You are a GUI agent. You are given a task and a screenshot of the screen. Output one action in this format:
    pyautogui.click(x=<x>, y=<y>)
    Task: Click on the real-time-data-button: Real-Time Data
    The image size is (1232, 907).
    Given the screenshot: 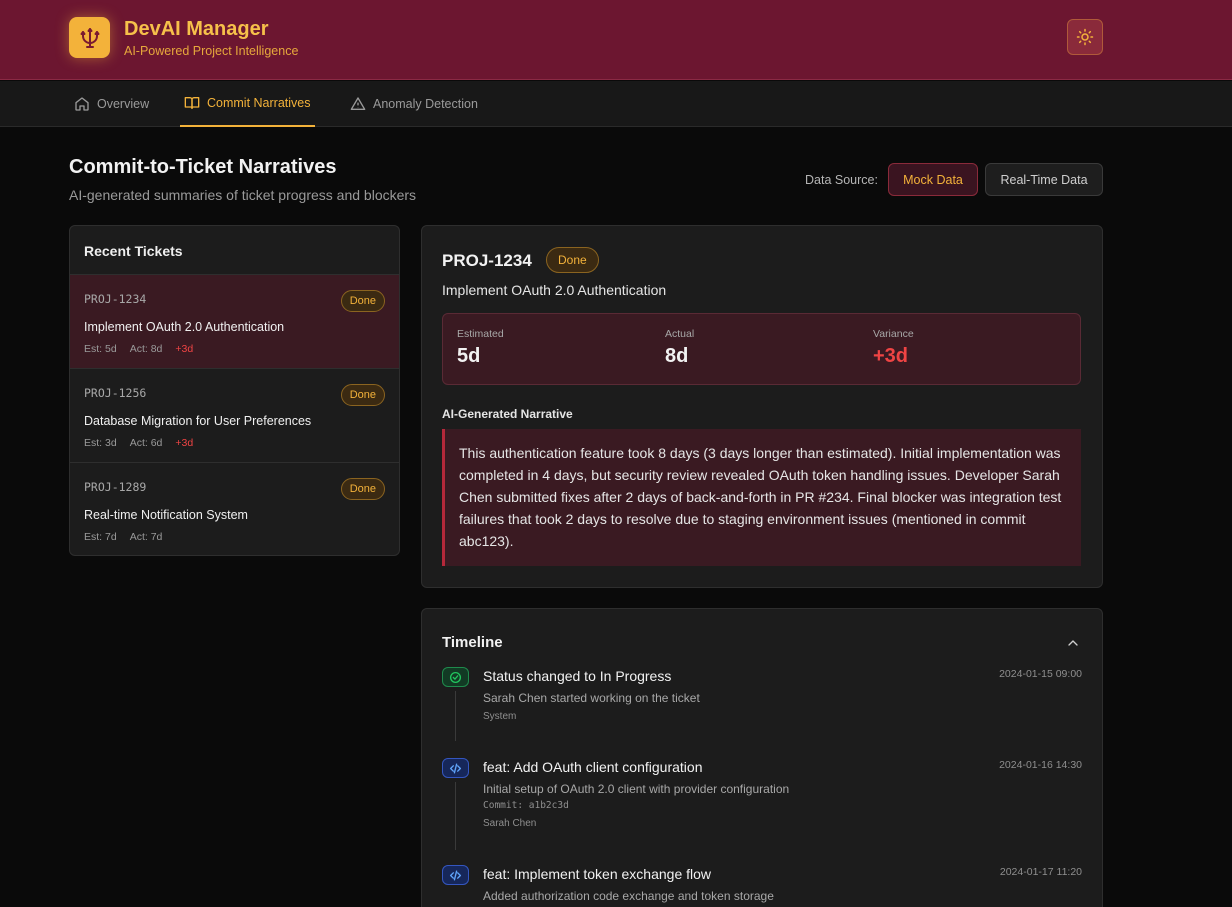 What is the action you would take?
    pyautogui.click(x=1044, y=179)
    